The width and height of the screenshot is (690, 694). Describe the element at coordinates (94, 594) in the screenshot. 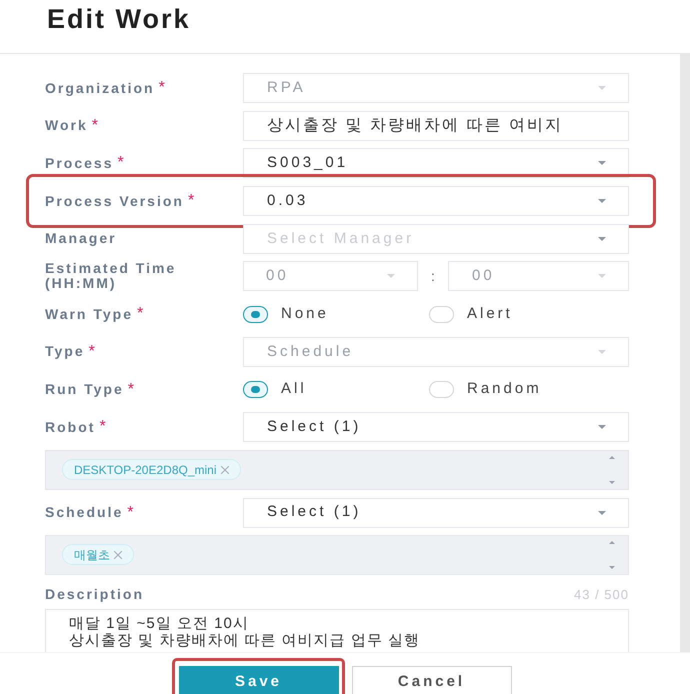

I see `field-label: Description` at that location.